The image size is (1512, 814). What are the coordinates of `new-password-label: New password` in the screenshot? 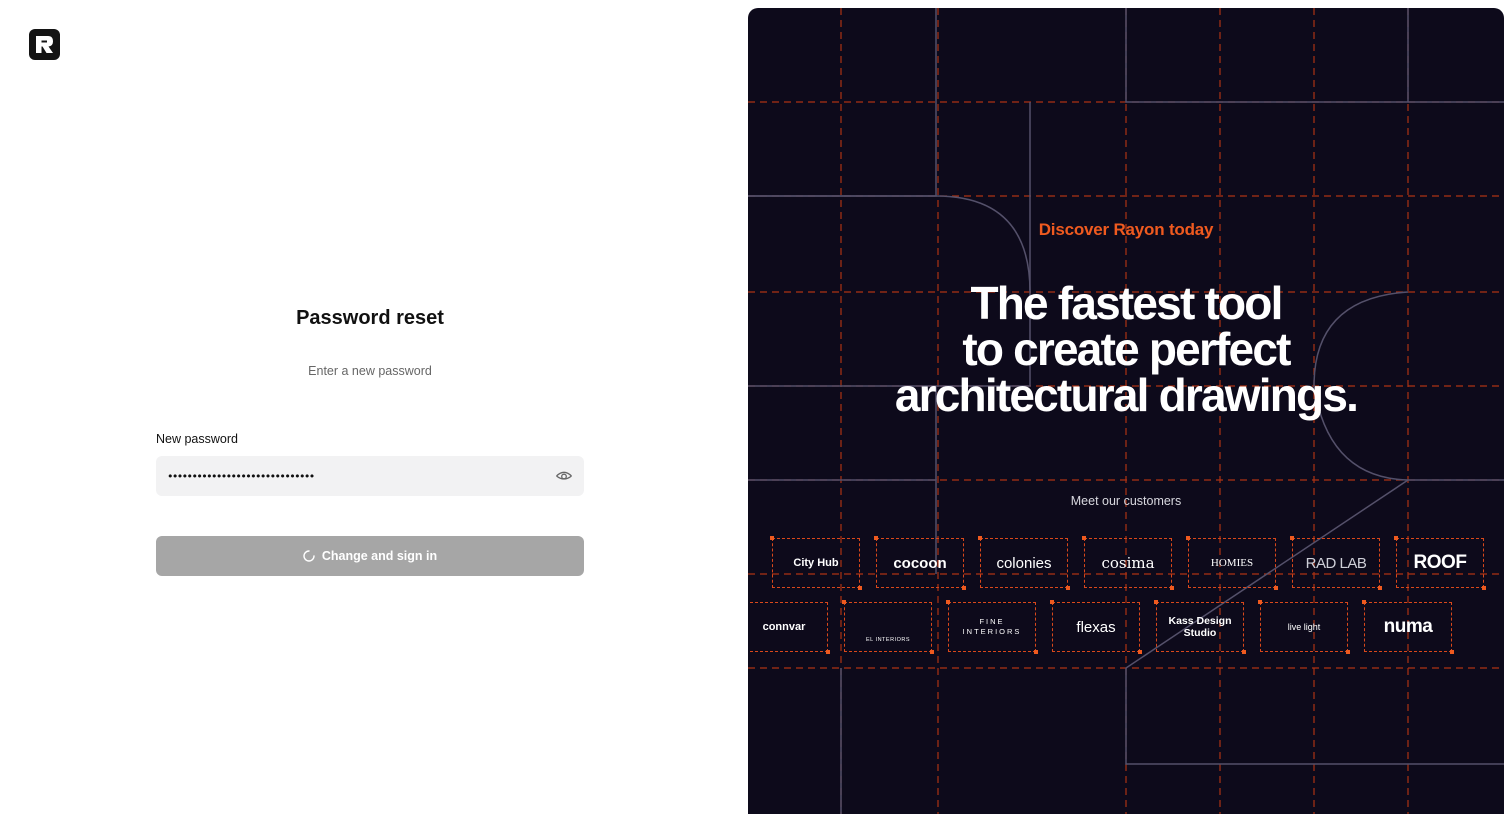 It's located at (197, 439).